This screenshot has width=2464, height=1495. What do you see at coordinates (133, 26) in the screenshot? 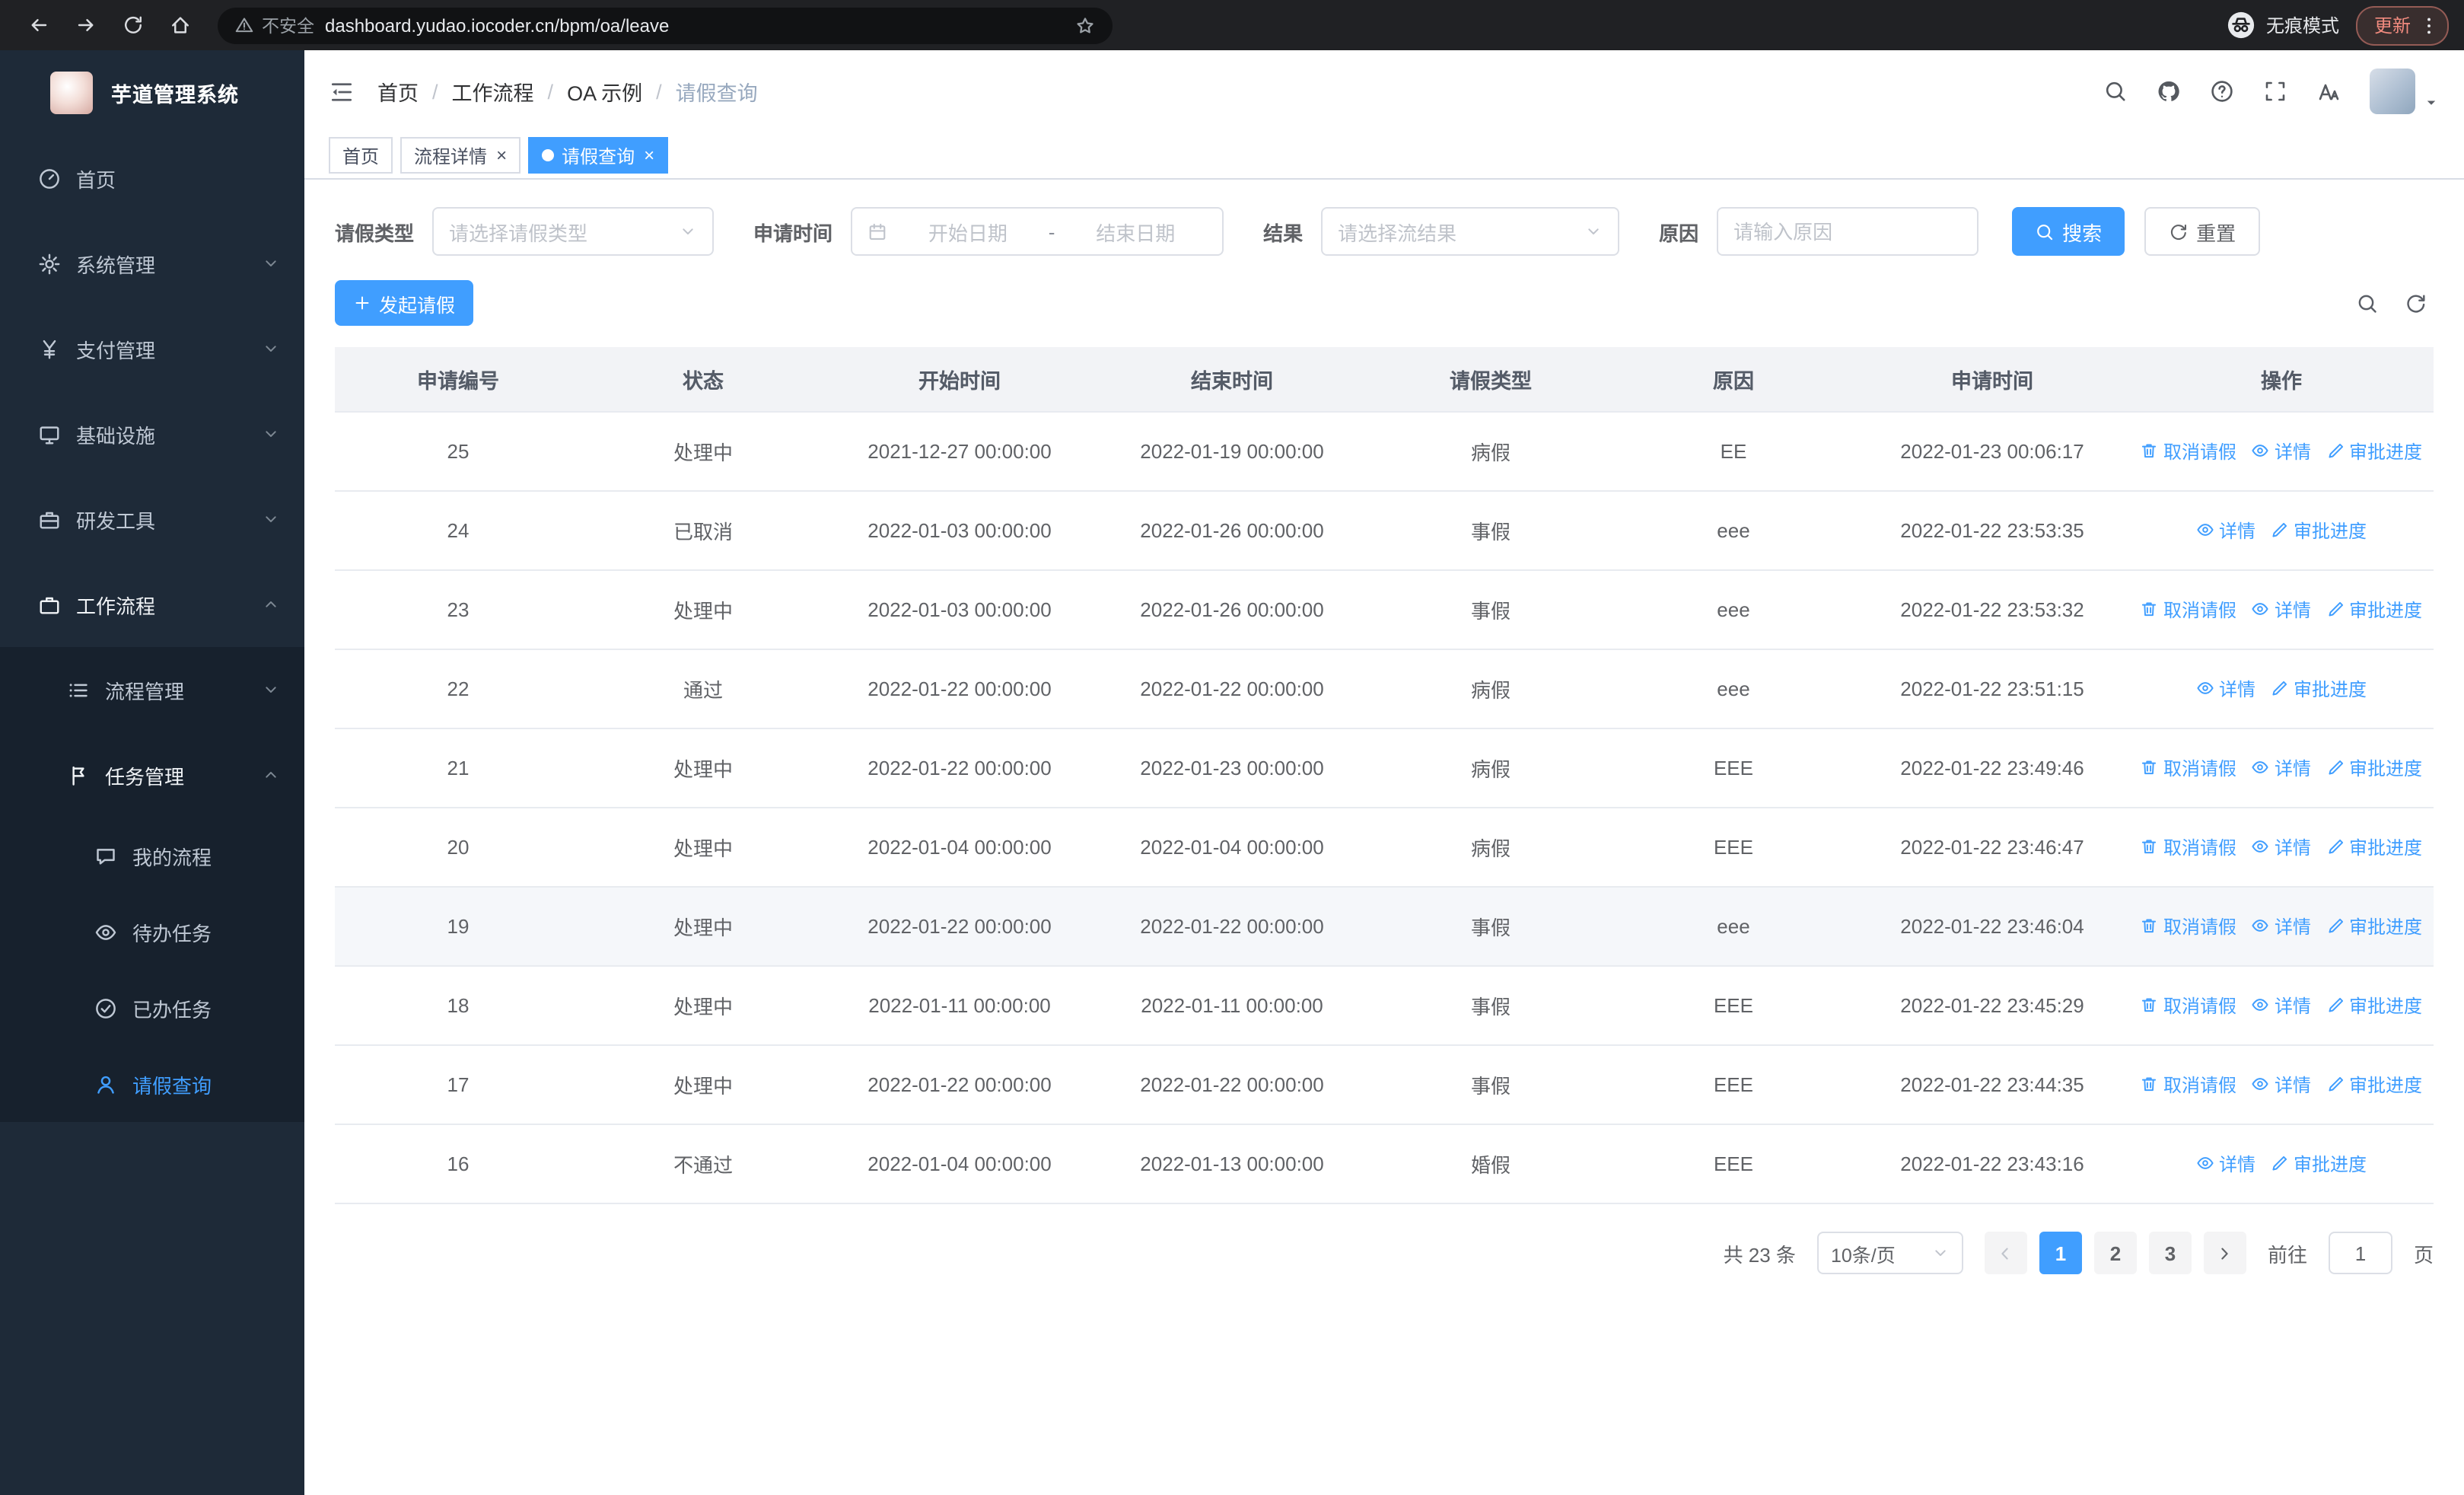
I see `browser-reload-button` at bounding box center [133, 26].